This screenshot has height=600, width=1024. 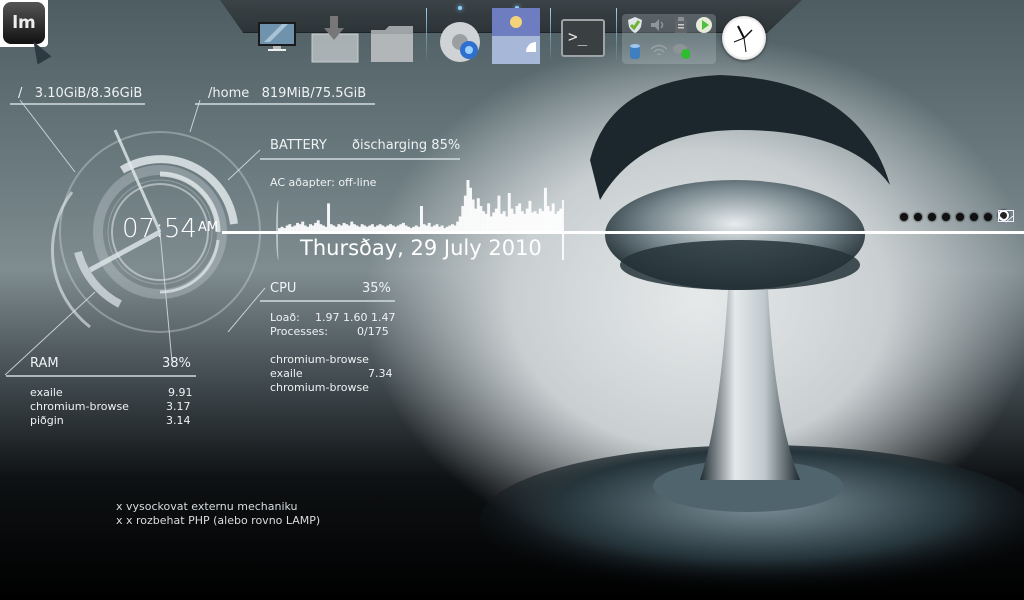 I want to click on root-fs-usage: 3.10GiB/8.36GiB, so click(x=88, y=93).